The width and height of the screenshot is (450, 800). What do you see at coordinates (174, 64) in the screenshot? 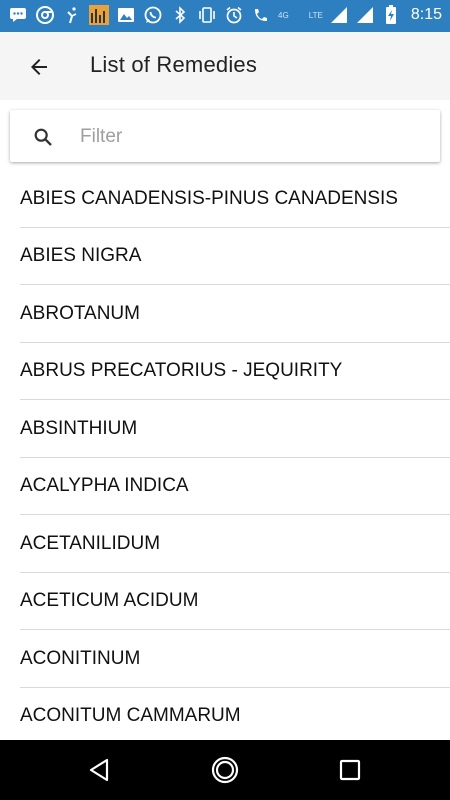
I see `page-title: List of Remedies` at bounding box center [174, 64].